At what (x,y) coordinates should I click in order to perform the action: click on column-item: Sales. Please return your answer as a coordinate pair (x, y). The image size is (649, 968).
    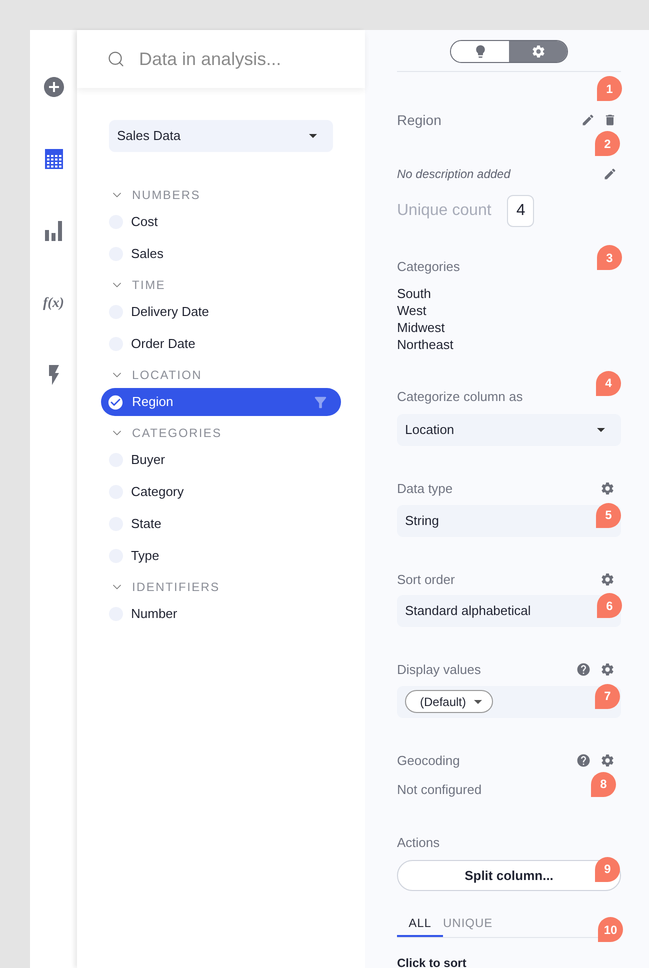
    Looking at the image, I should click on (147, 254).